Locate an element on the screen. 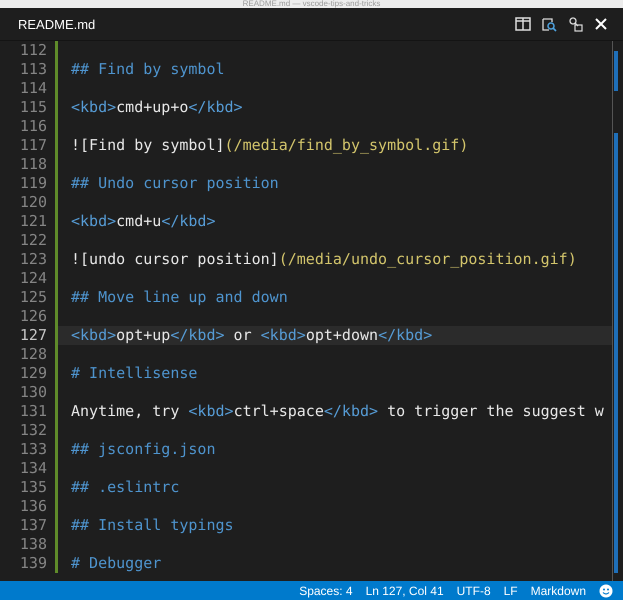 The width and height of the screenshot is (623, 600). line-number: 122 is located at coordinates (33, 240).